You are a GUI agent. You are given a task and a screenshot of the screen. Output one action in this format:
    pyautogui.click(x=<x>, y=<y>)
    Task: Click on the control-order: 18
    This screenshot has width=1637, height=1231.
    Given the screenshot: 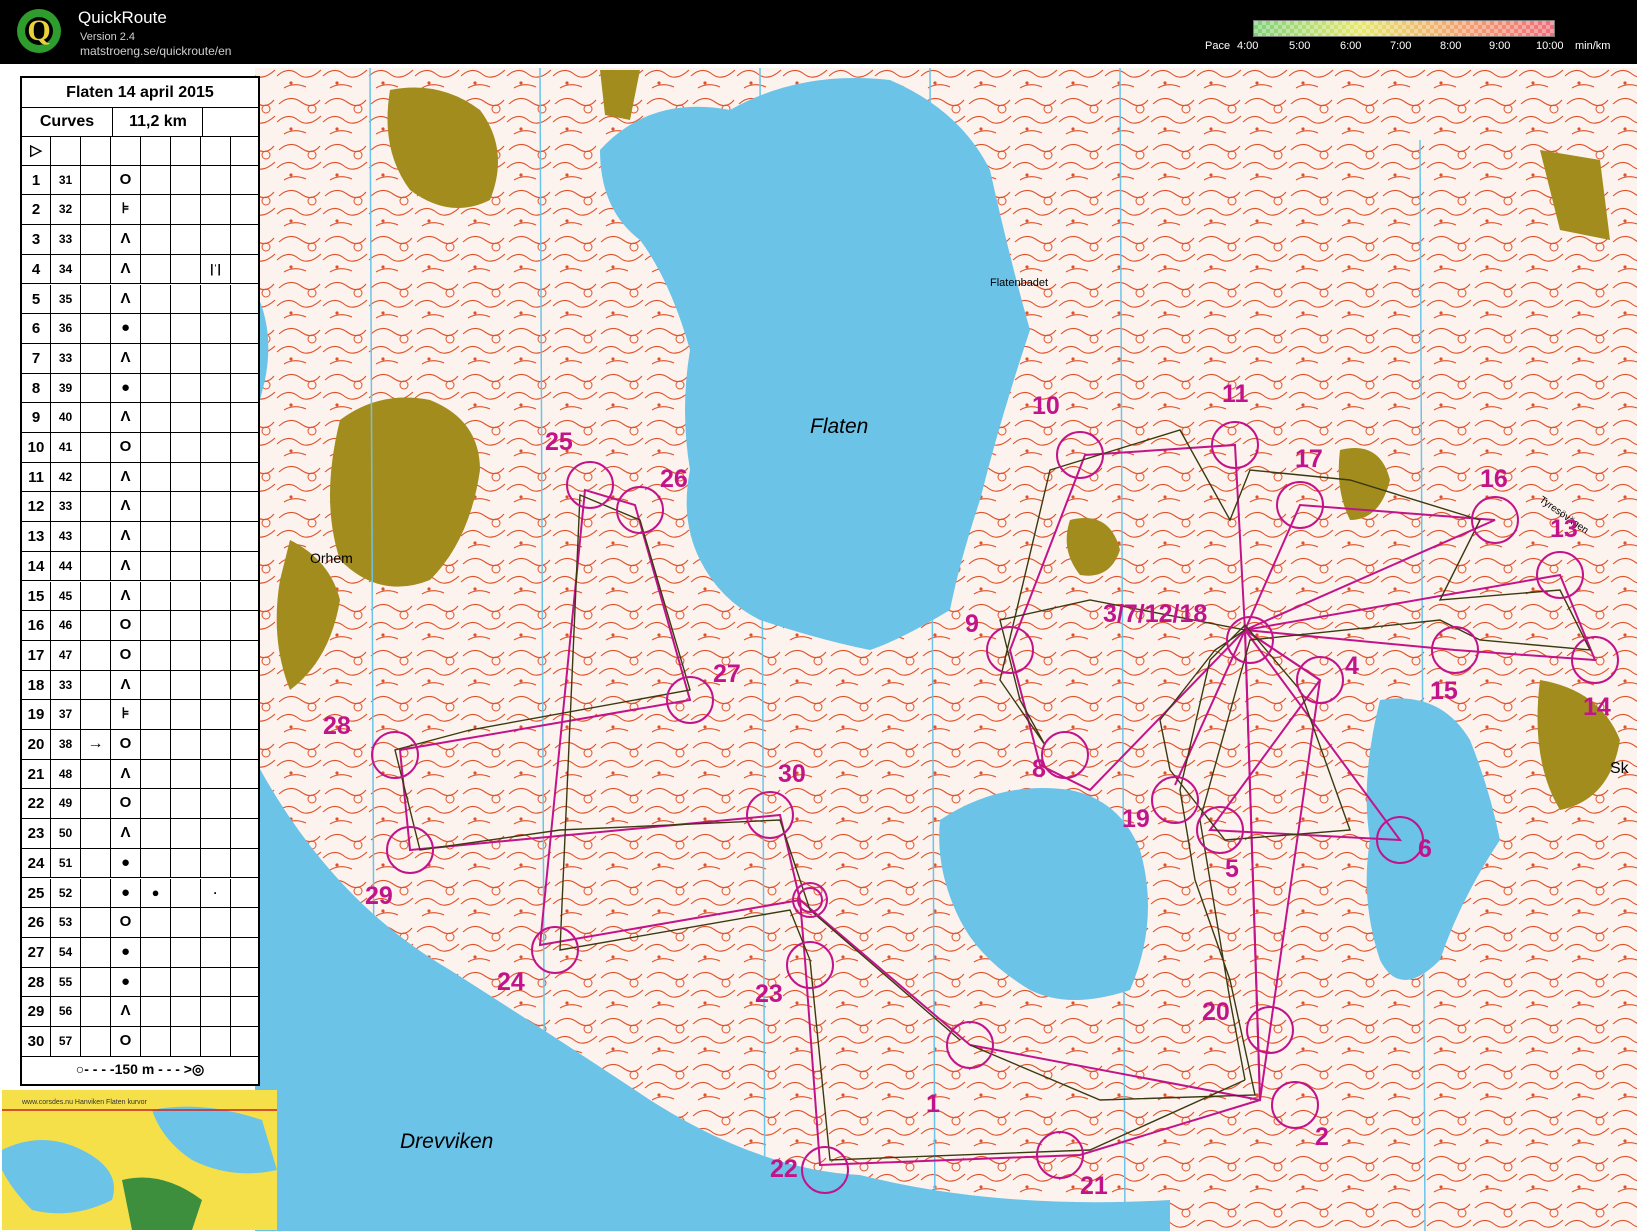 What is the action you would take?
    pyautogui.click(x=36, y=685)
    